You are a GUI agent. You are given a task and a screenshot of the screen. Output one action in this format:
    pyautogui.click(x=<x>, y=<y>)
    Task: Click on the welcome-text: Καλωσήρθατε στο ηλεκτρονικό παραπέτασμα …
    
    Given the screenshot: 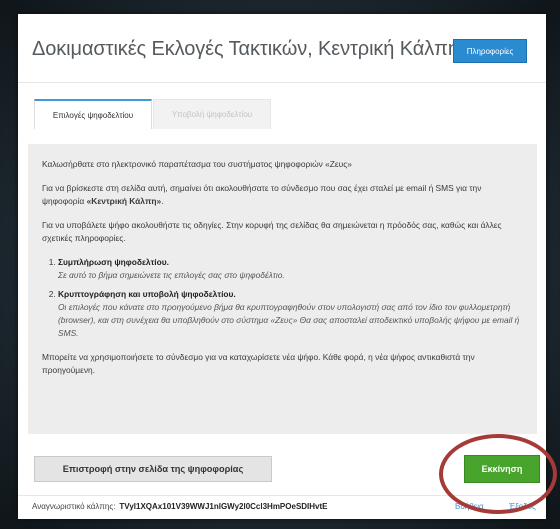 What is the action you would take?
    pyautogui.click(x=197, y=164)
    